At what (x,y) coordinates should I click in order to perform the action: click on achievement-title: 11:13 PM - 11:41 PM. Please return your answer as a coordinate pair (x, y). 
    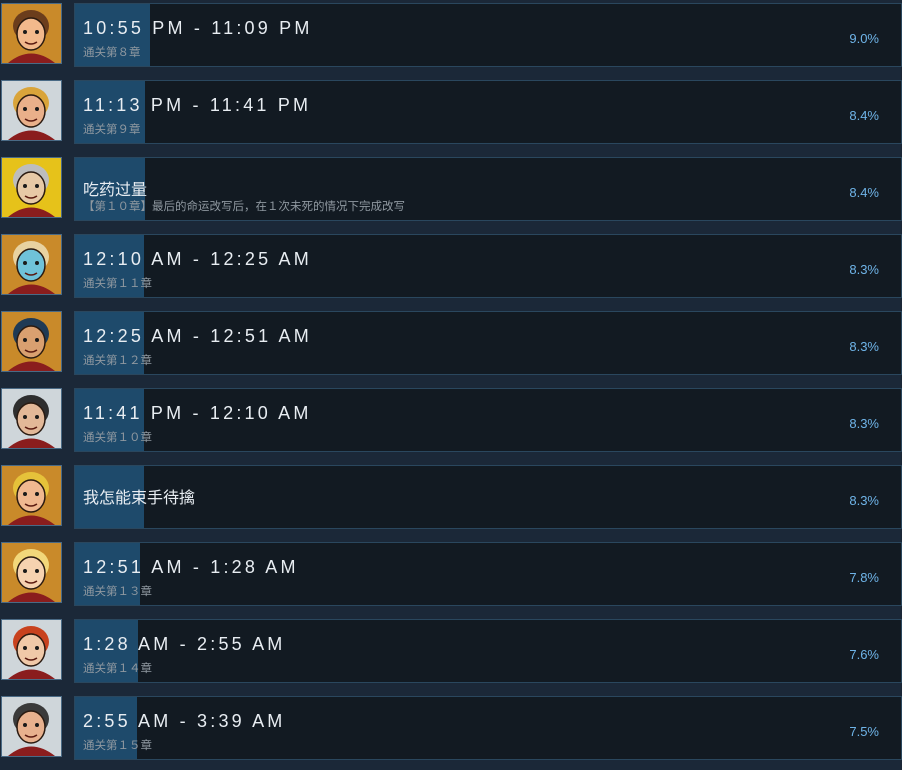
    Looking at the image, I should click on (197, 105).